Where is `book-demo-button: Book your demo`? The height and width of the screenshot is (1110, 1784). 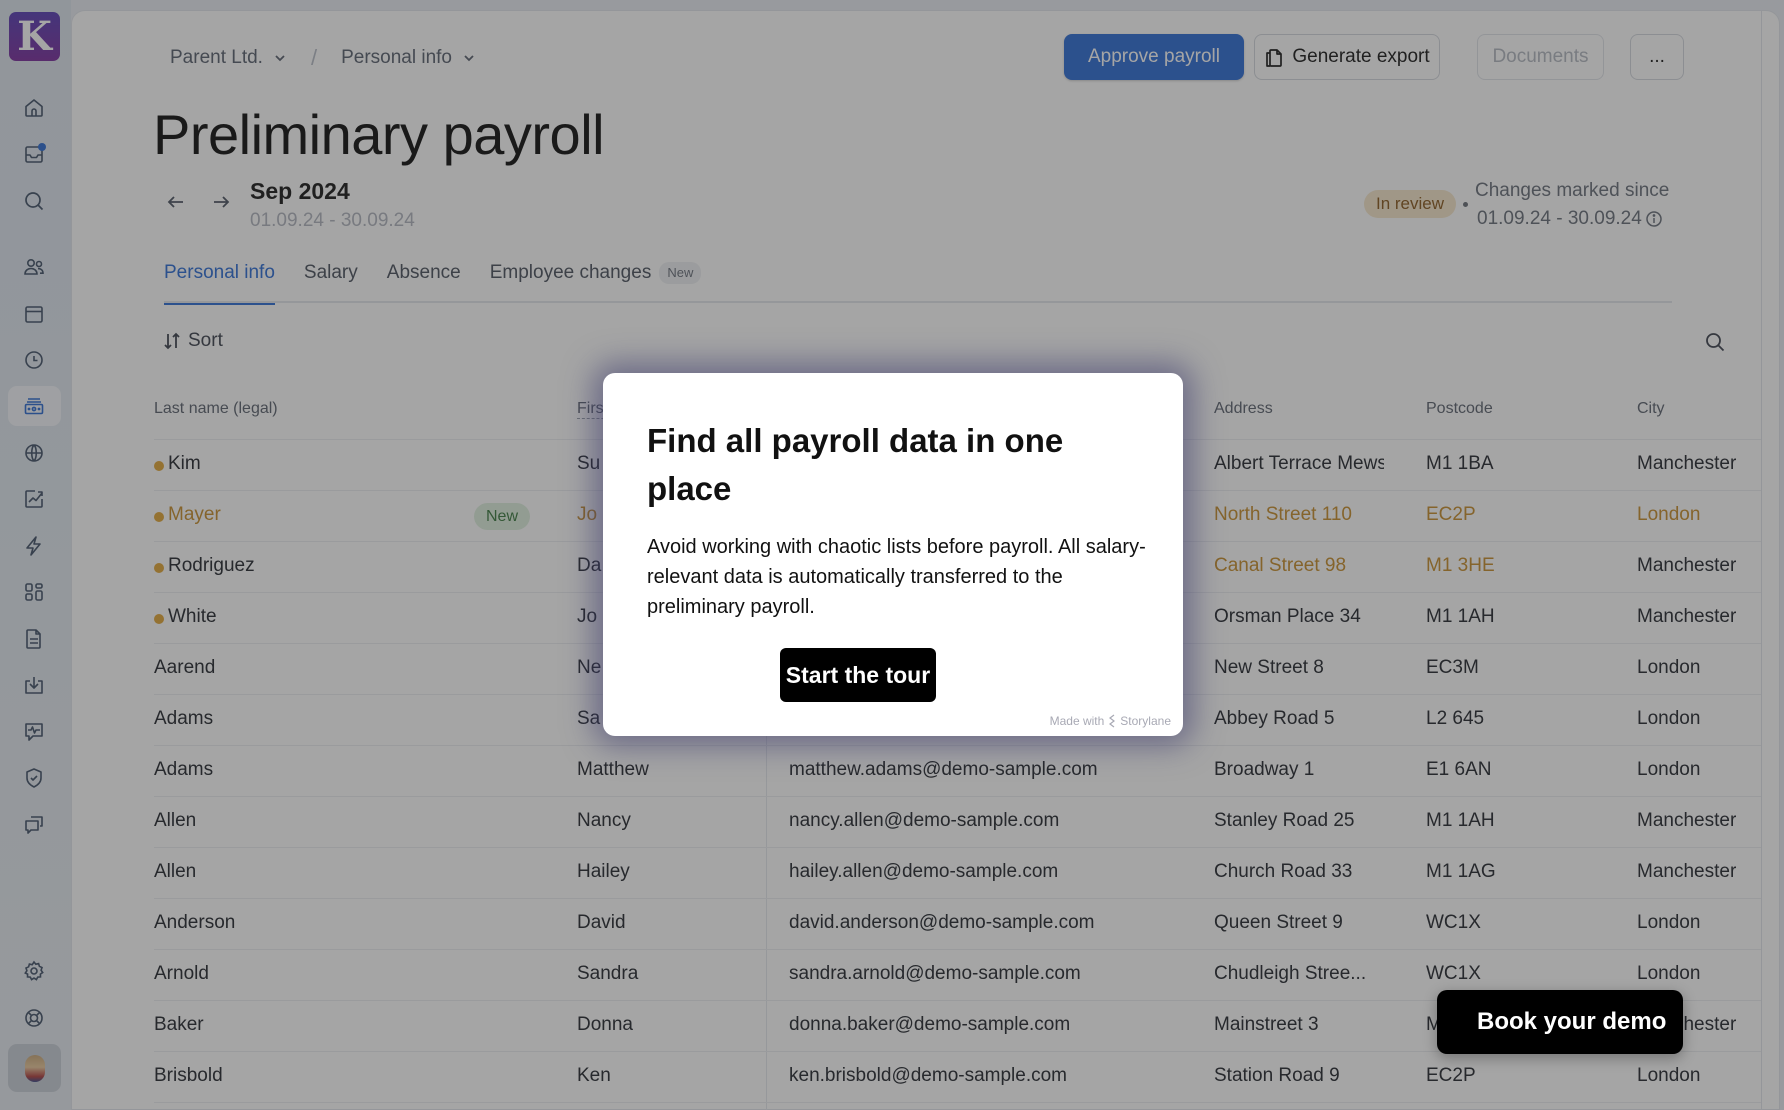 book-demo-button: Book your demo is located at coordinates (1560, 1022).